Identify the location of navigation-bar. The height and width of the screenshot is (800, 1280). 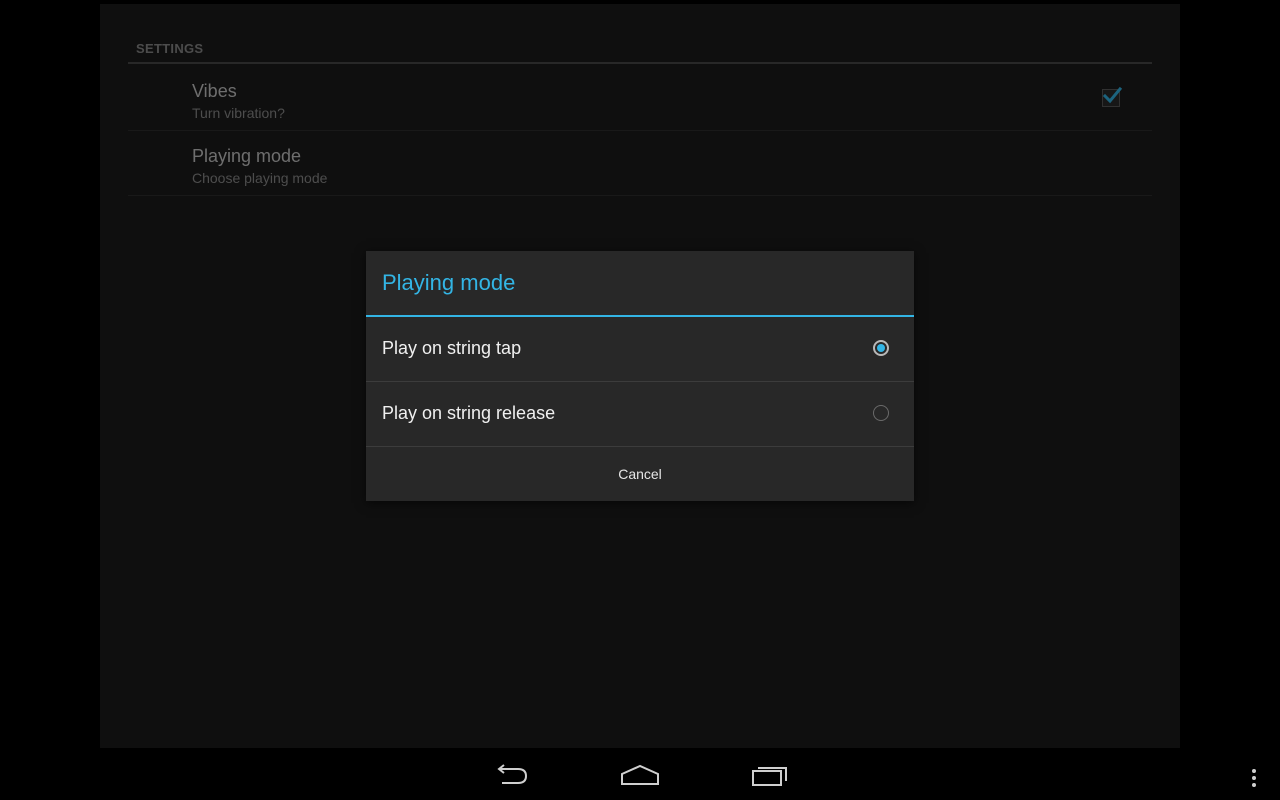
(640, 774).